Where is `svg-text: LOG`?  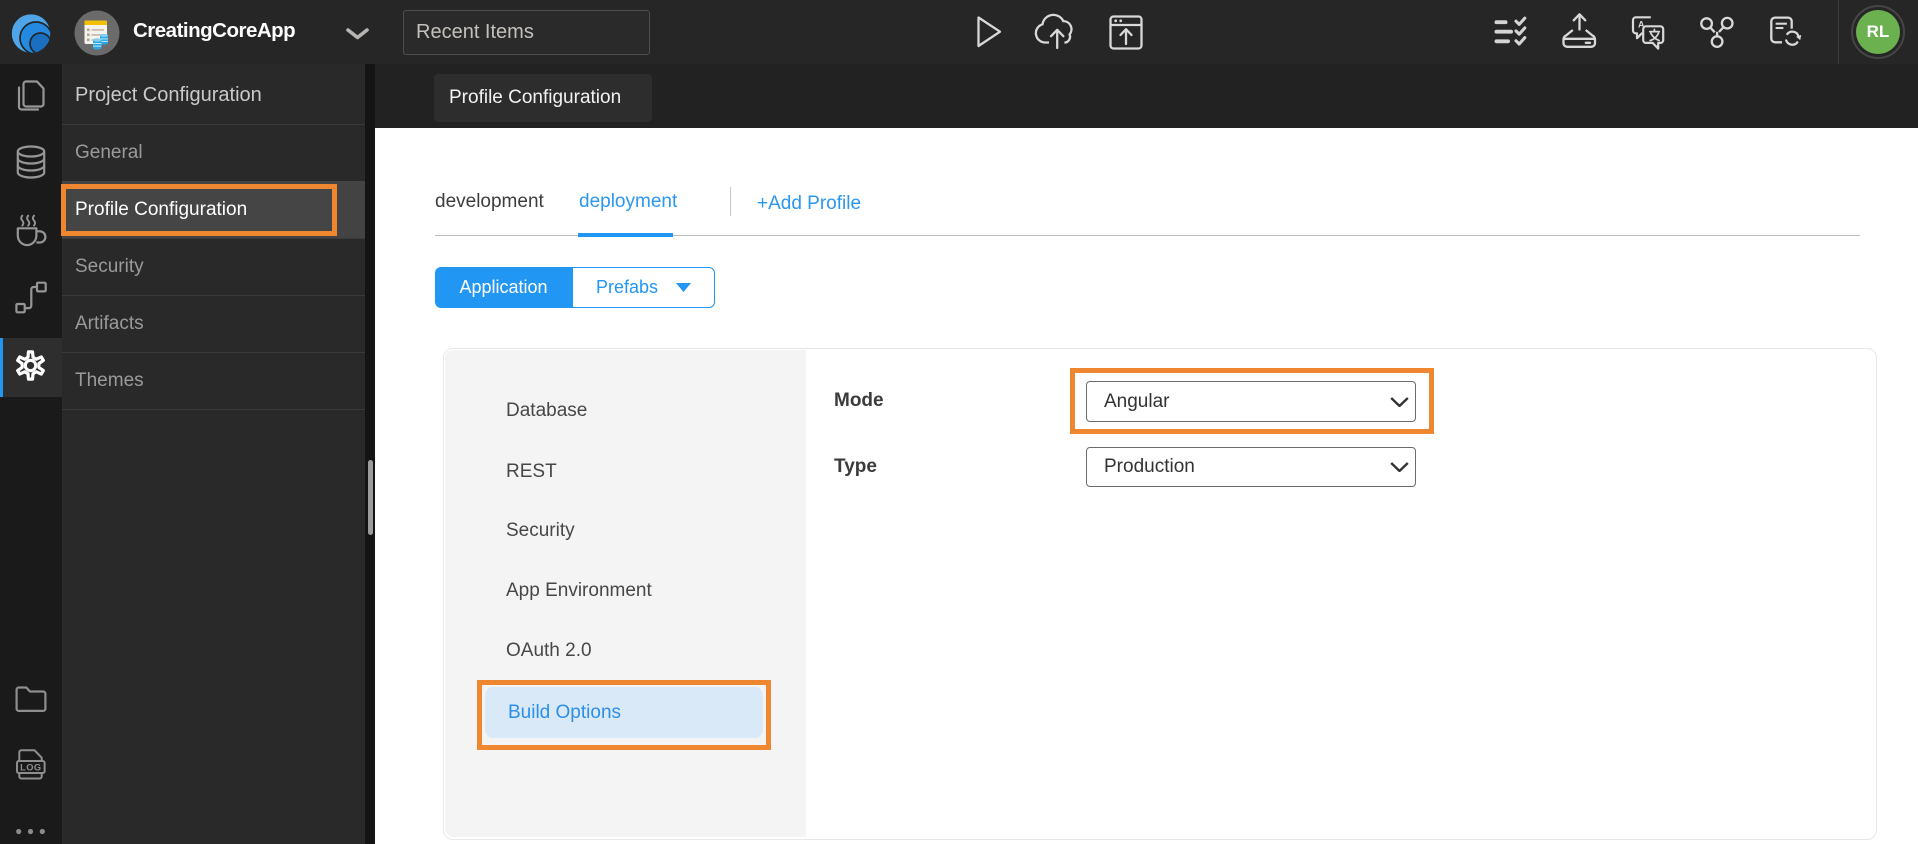
svg-text: LOG is located at coordinates (30, 768).